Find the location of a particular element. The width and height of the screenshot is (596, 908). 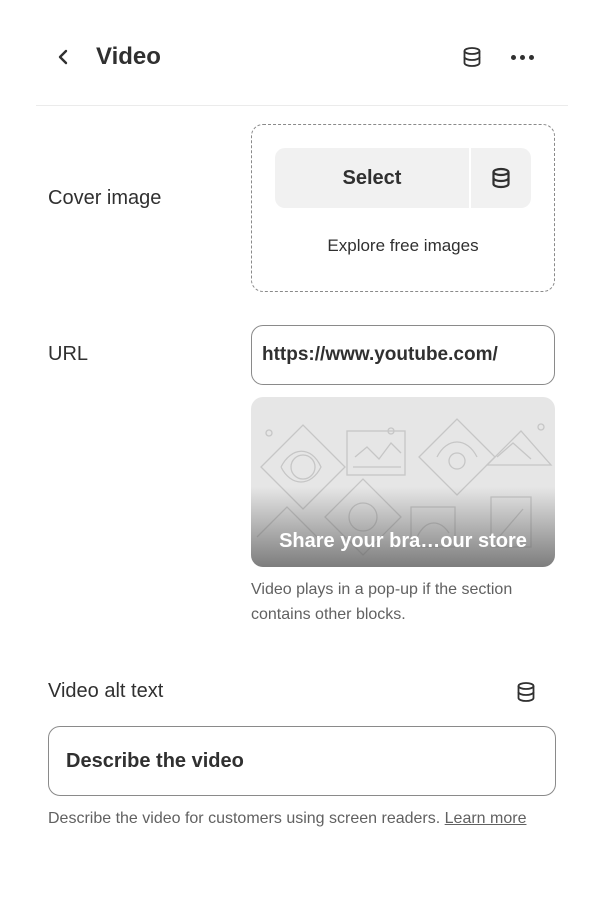

url-label: URL is located at coordinates (68, 354).